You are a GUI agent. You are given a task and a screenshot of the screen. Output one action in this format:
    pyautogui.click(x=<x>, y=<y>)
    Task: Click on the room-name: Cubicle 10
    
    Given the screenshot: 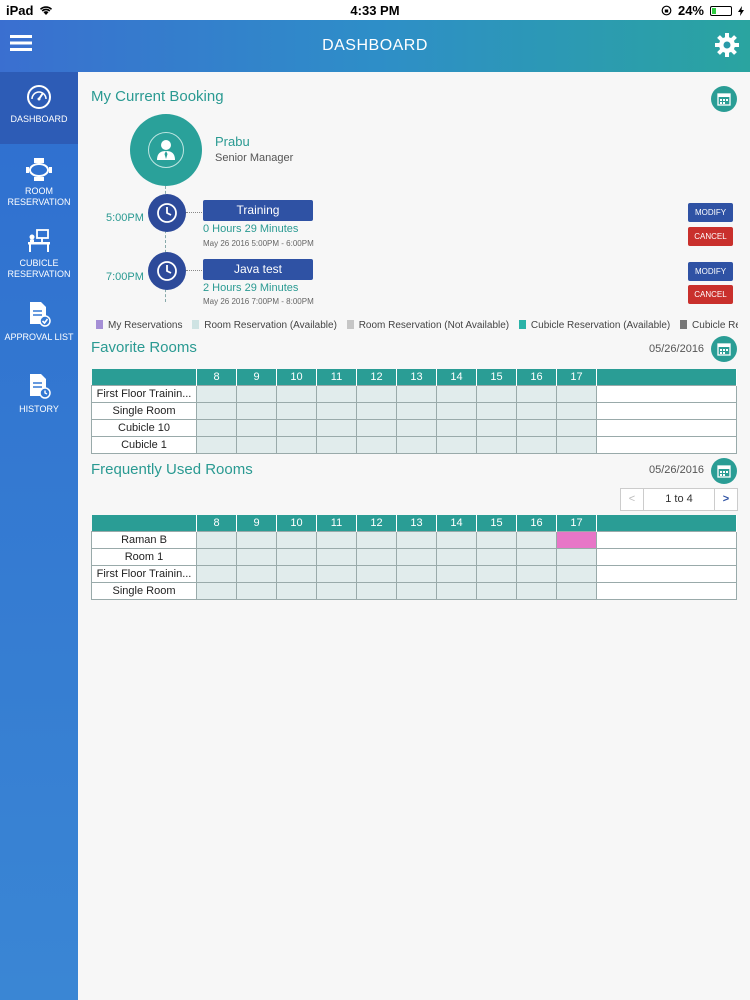 What is the action you would take?
    pyautogui.click(x=144, y=427)
    